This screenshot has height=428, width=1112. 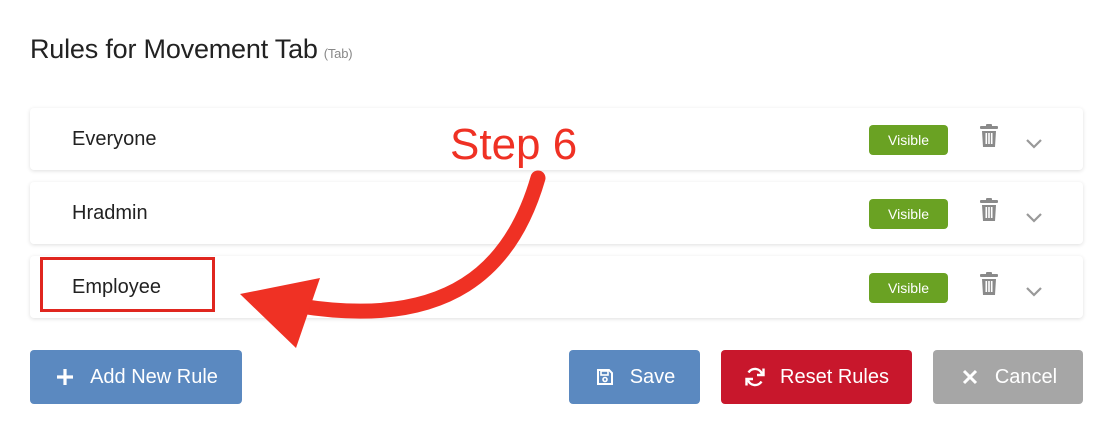 What do you see at coordinates (393, 259) in the screenshot?
I see `annotation-arrow-icon` at bounding box center [393, 259].